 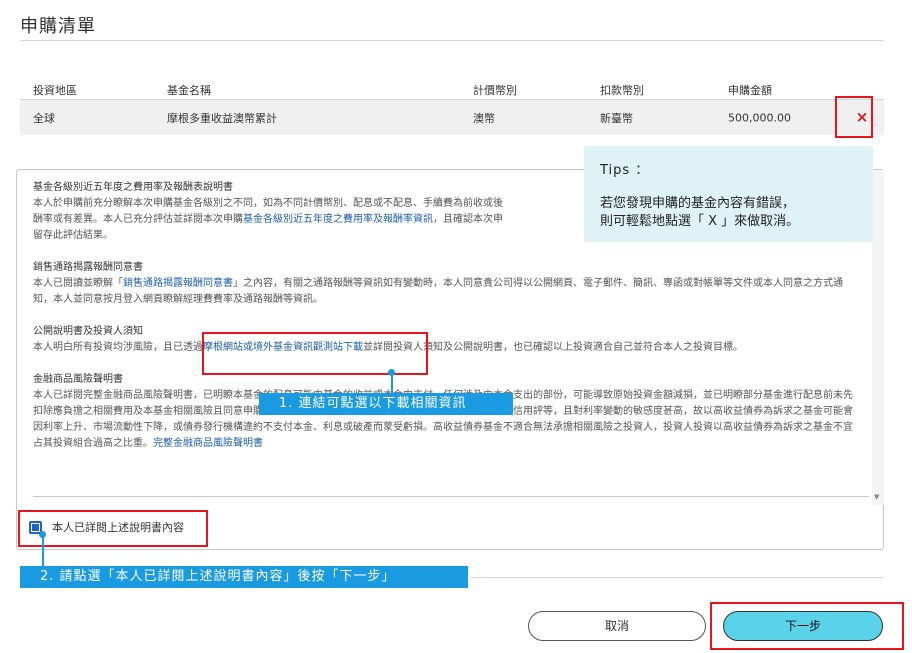 What do you see at coordinates (617, 626) in the screenshot?
I see `cancel-button: 取消` at bounding box center [617, 626].